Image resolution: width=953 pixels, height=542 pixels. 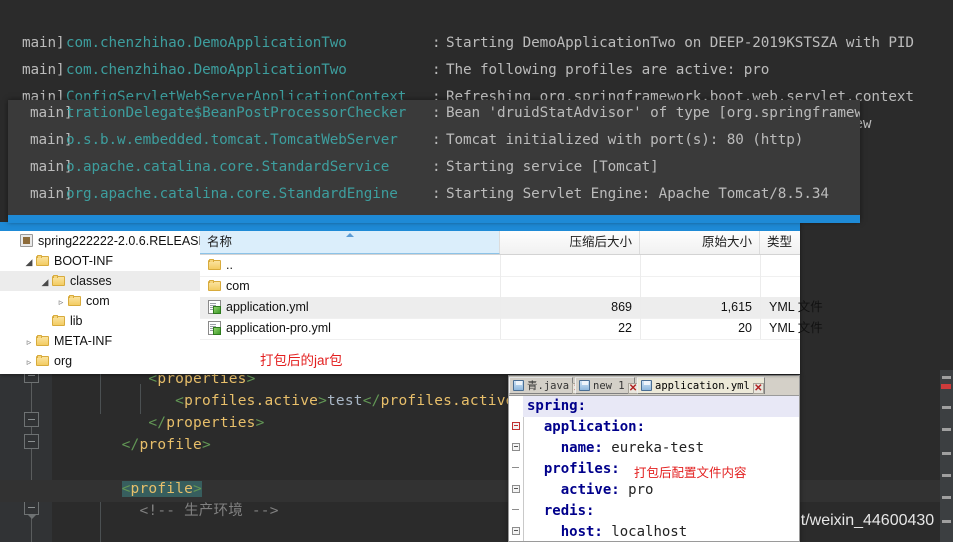 I want to click on table-row: application-pro.yml 22 20 YML 文件, so click(x=511, y=329).